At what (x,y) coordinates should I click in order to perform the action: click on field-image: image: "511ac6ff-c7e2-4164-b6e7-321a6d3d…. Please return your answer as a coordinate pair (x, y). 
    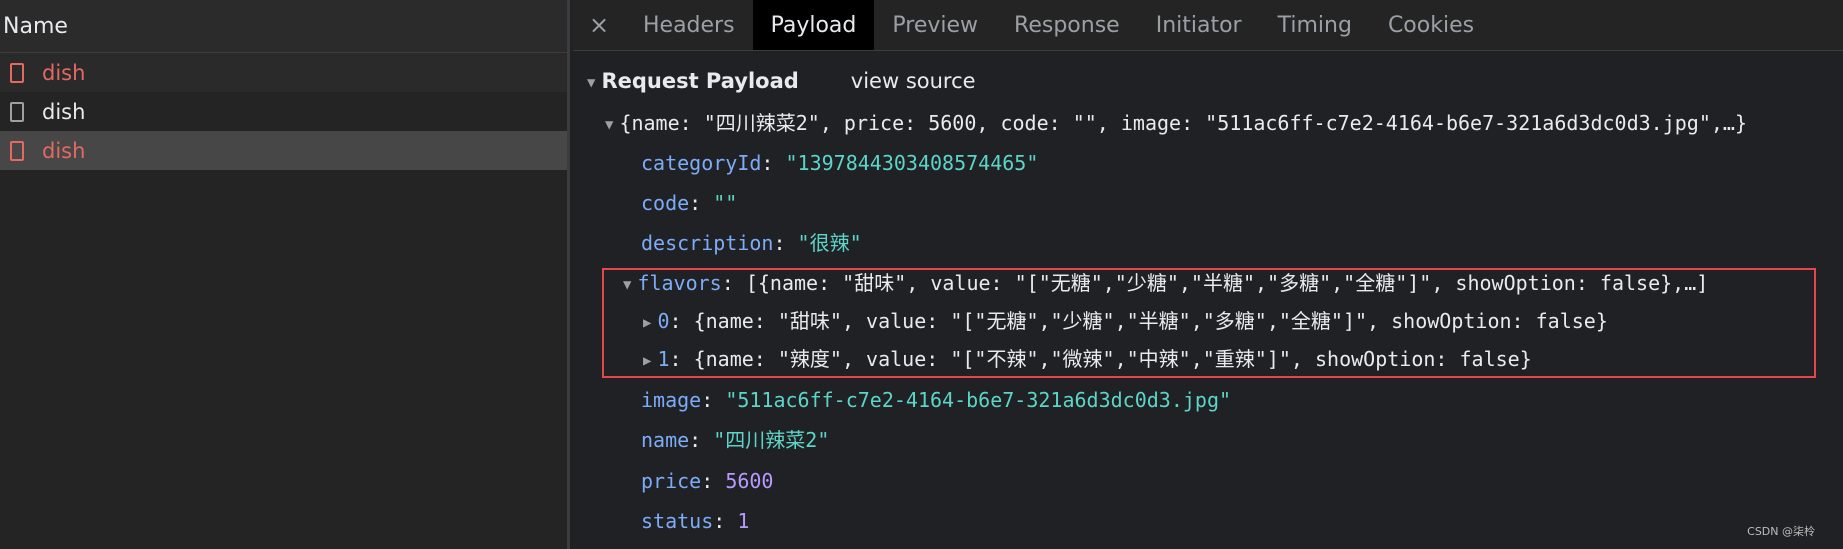
    Looking at the image, I should click on (936, 400).